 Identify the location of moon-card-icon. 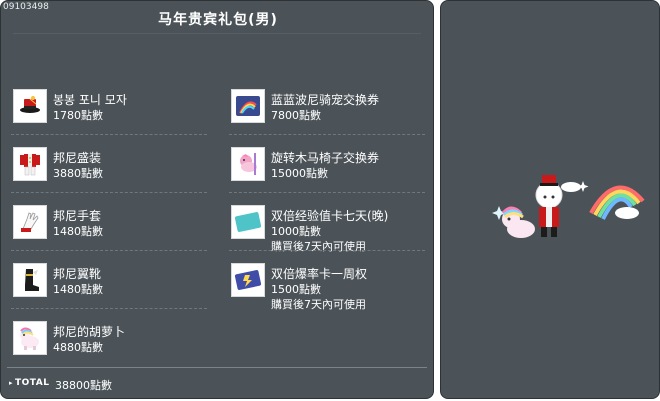
(248, 222).